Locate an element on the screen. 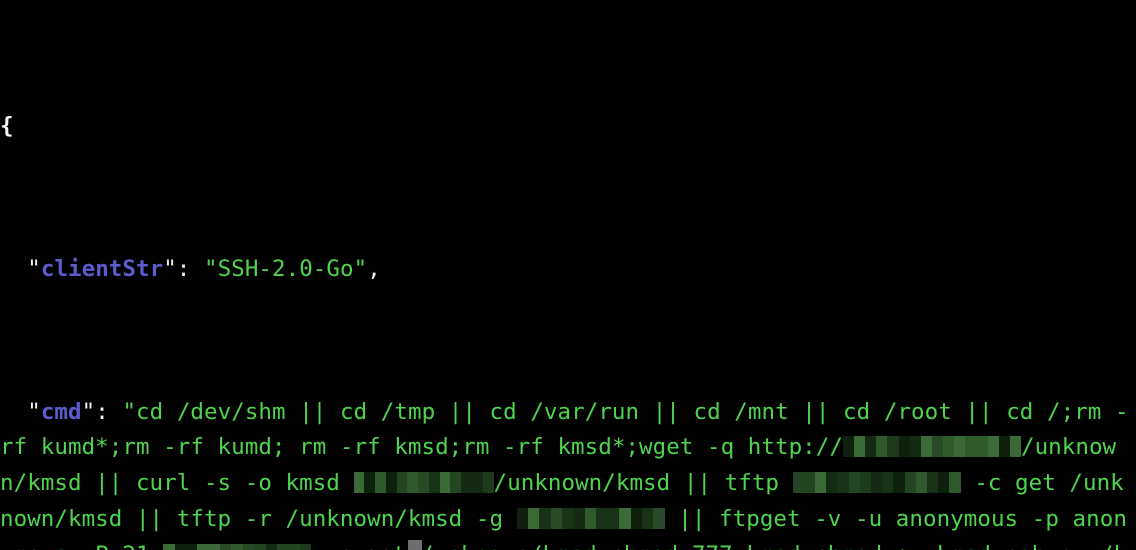 The image size is (1136, 550). value-clientStr: SSH-2.0-Go is located at coordinates (285, 268).